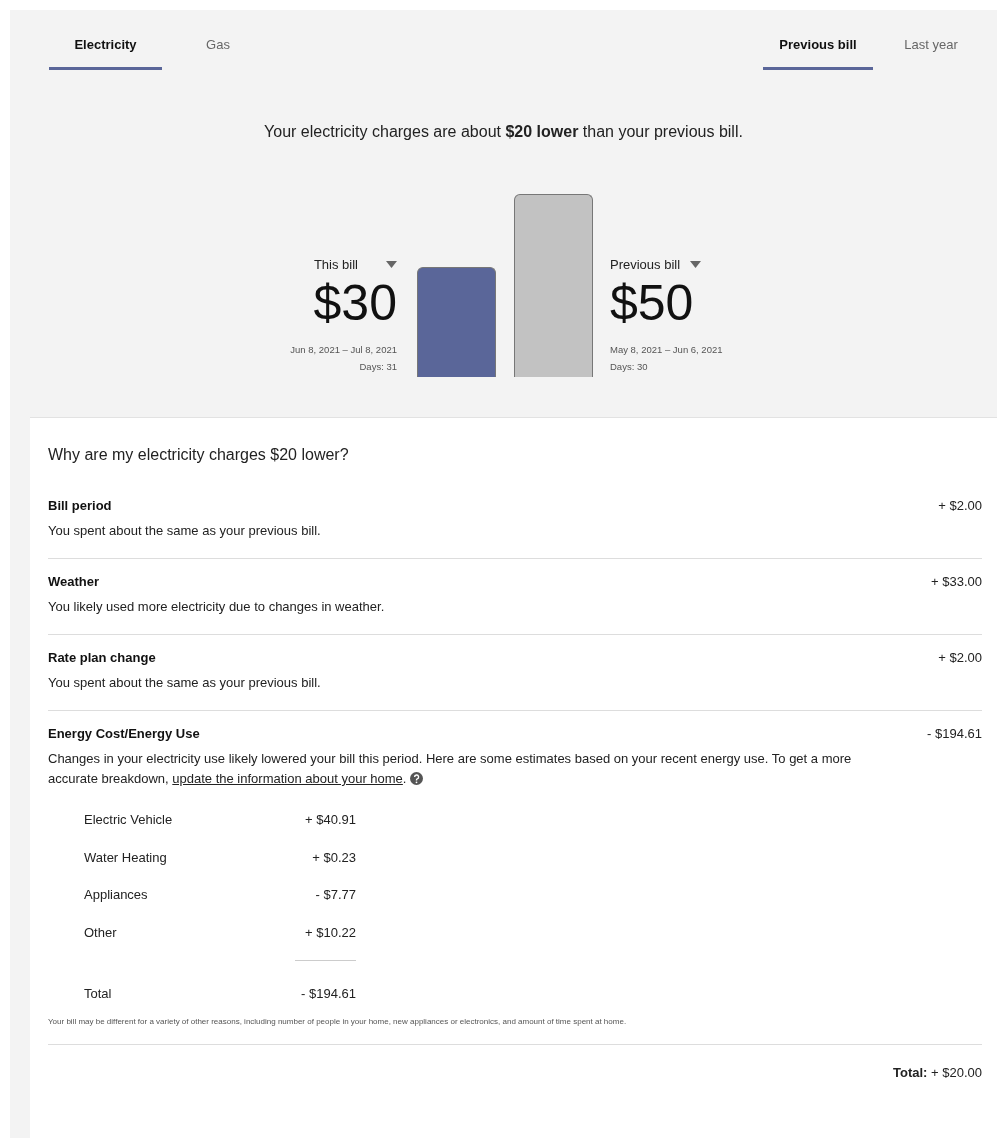 The height and width of the screenshot is (1138, 997). Describe the element at coordinates (335, 264) in the screenshot. I see `bill-label: This bill` at that location.